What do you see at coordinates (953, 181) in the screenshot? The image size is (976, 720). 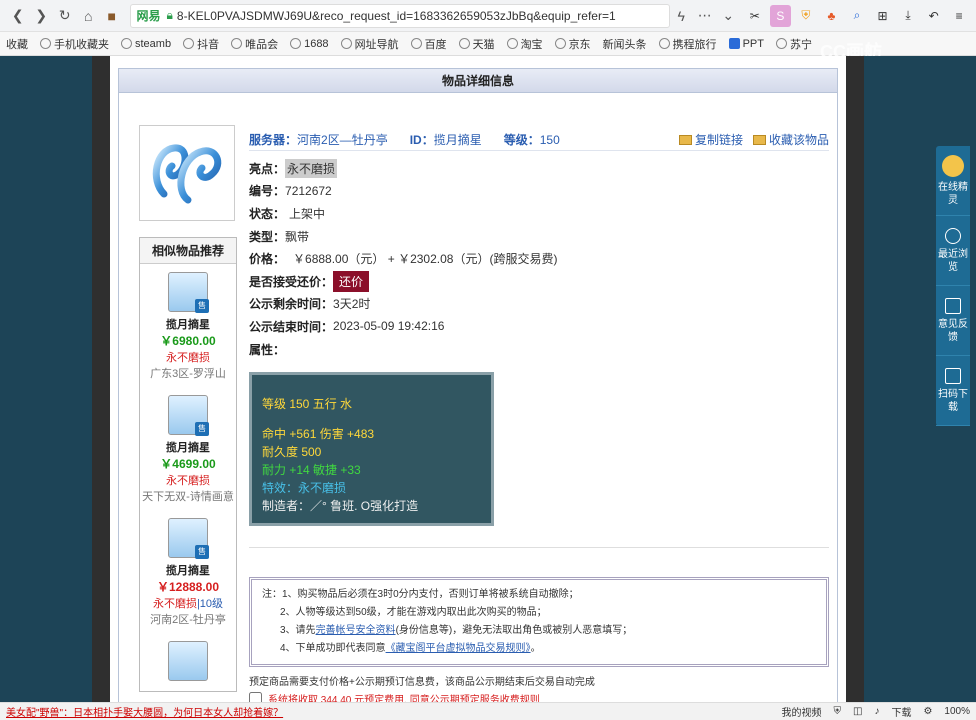 I see `online-assistant-button: 在线精灵` at bounding box center [953, 181].